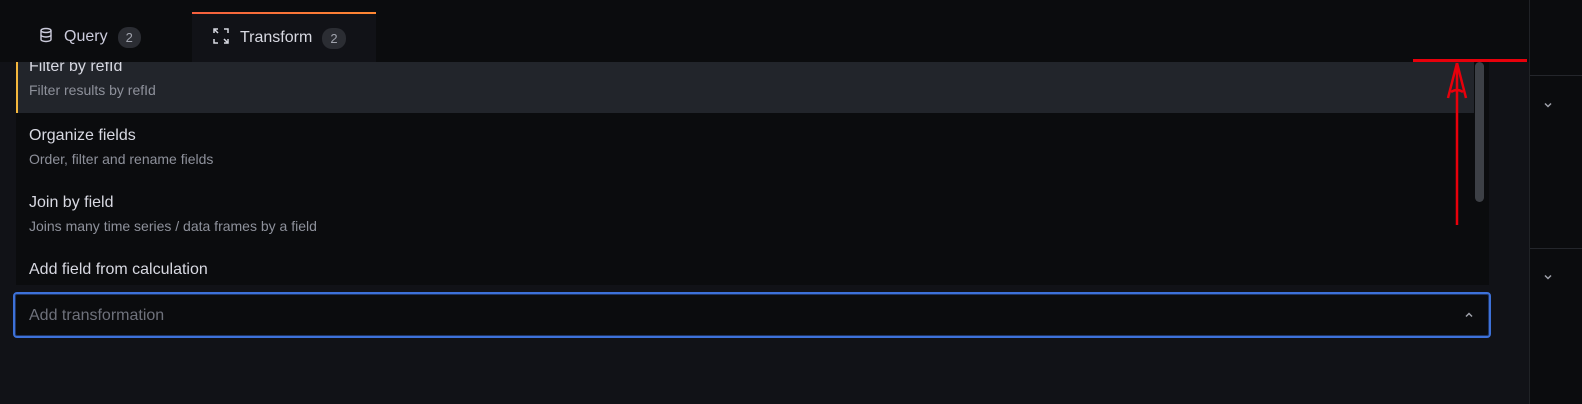  Describe the element at coordinates (121, 159) in the screenshot. I see `option-description: Order, filter and rename fields` at that location.